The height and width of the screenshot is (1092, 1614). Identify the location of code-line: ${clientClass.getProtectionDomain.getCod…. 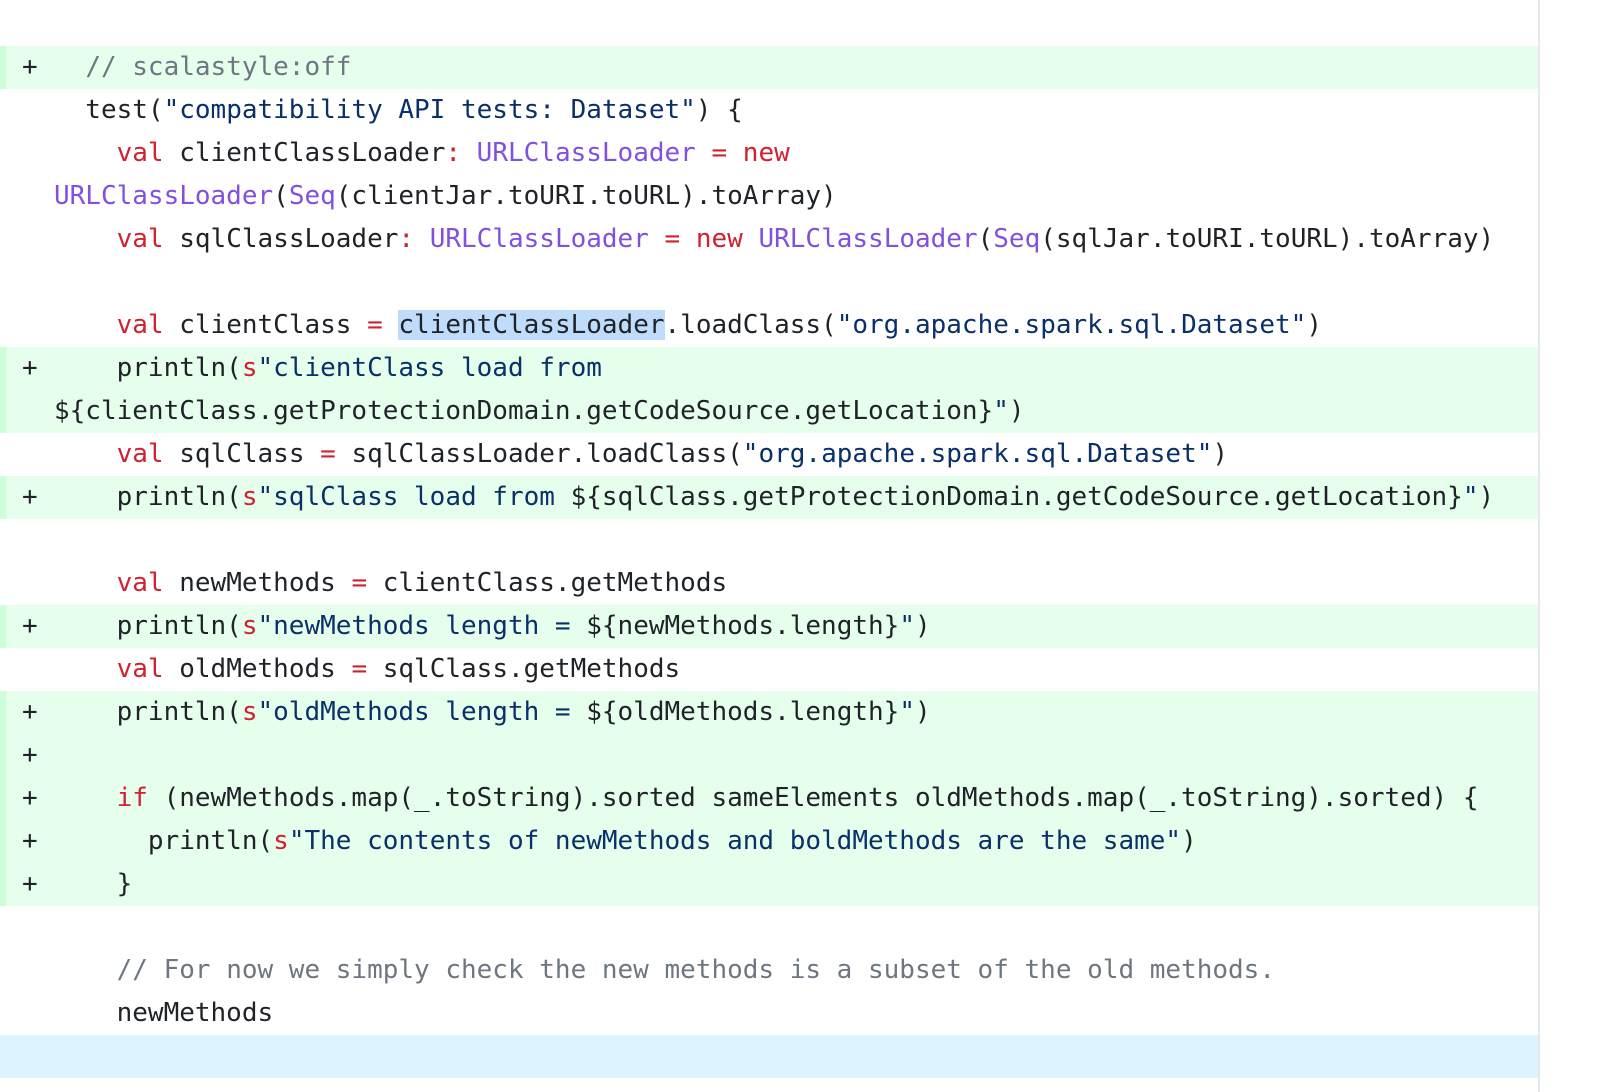
(539, 411).